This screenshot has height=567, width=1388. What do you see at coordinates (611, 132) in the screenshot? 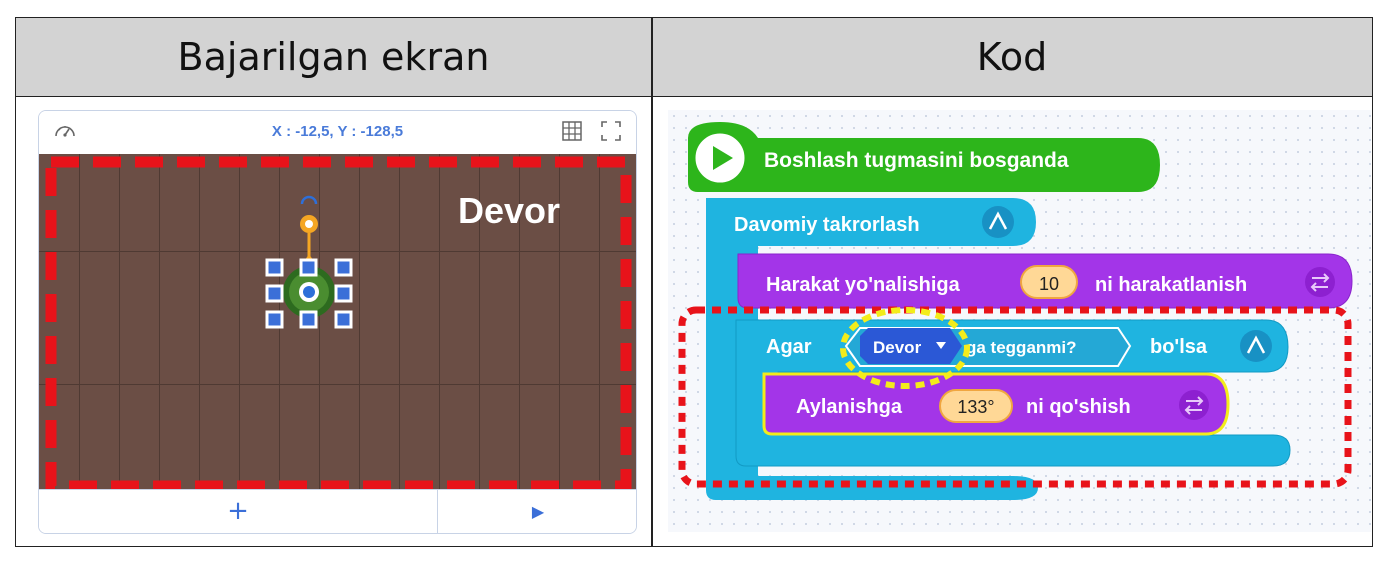
I see `fullscreen-icon` at bounding box center [611, 132].